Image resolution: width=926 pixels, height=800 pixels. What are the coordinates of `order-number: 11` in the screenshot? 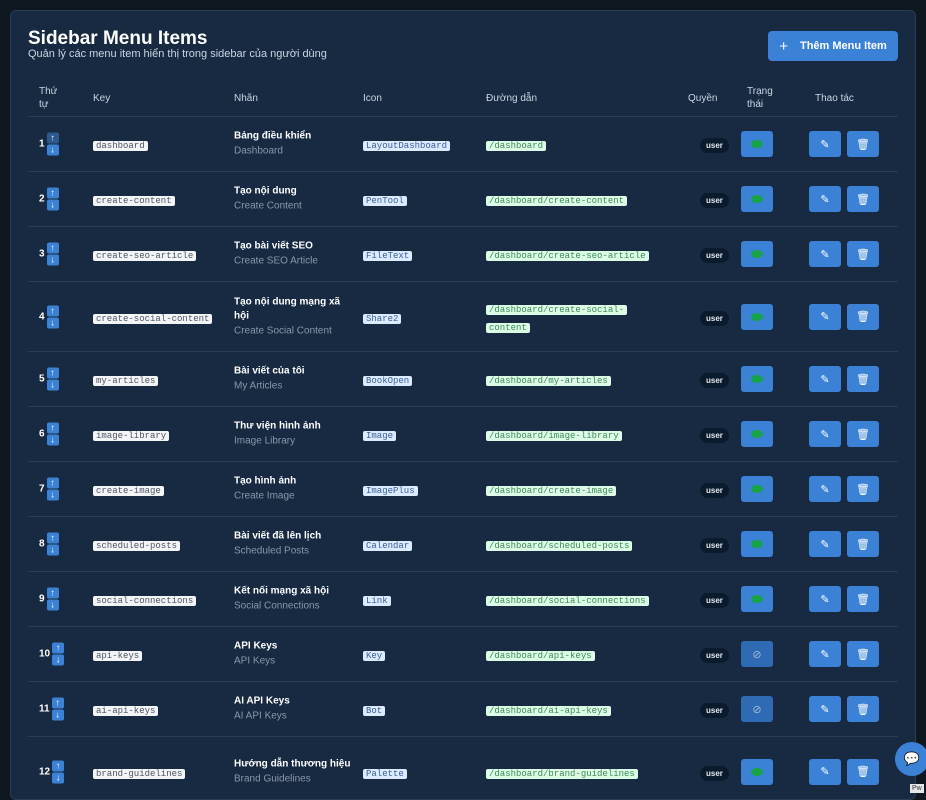 It's located at (44, 709).